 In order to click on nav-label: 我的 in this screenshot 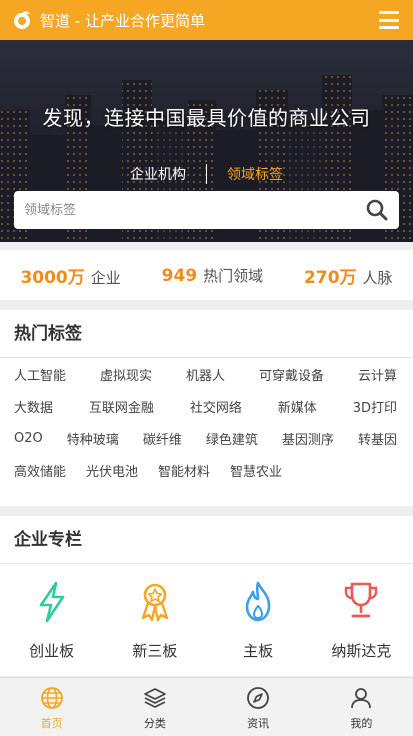, I will do `click(361, 723)`.